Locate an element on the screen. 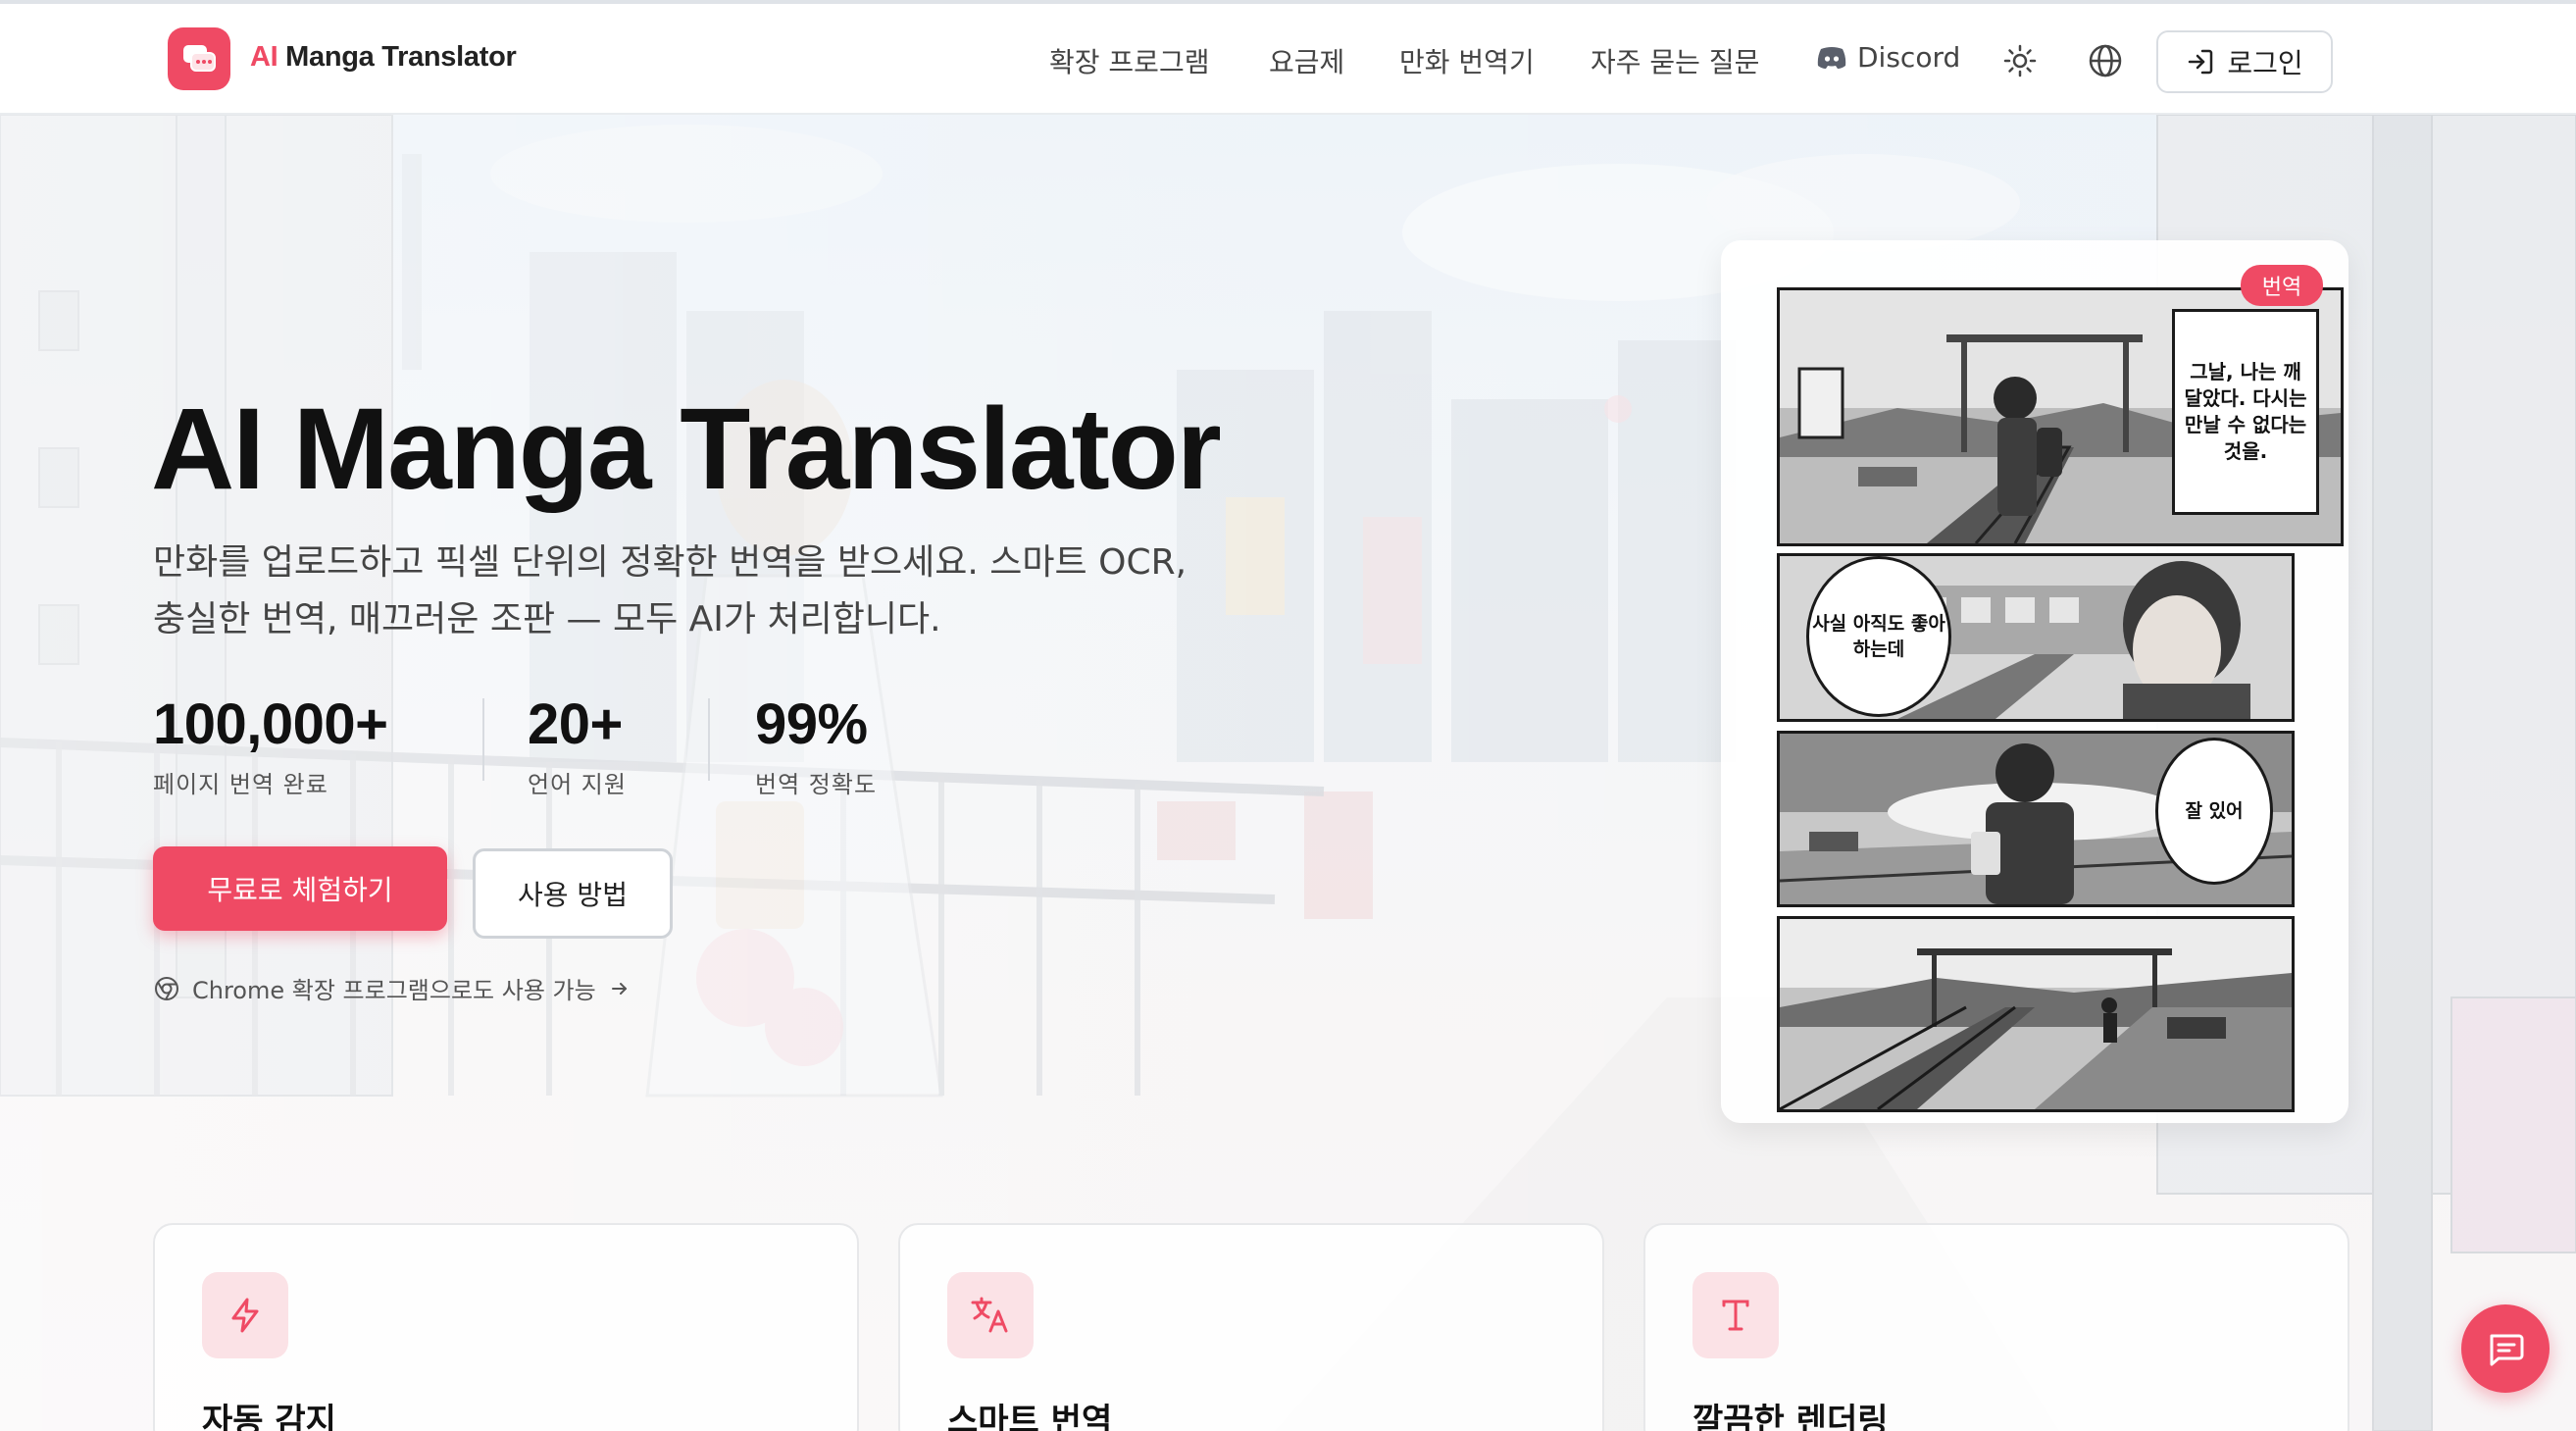 The image size is (2576, 1431). discord-icon is located at coordinates (1831, 58).